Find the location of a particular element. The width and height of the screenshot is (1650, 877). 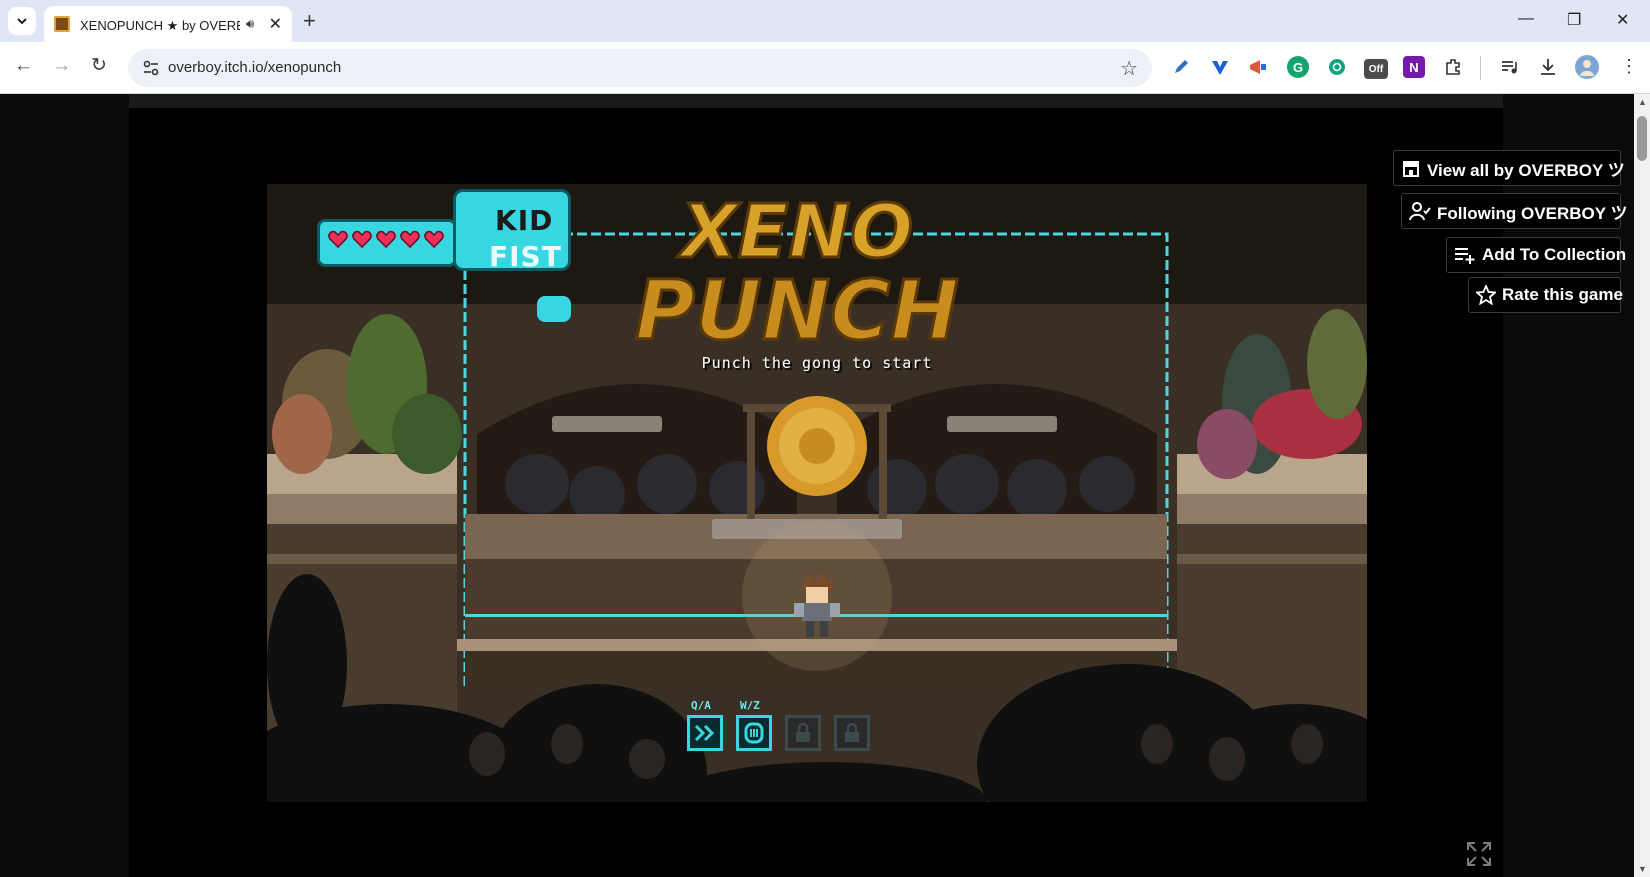

toolbar-divider is located at coordinates (1480, 68).